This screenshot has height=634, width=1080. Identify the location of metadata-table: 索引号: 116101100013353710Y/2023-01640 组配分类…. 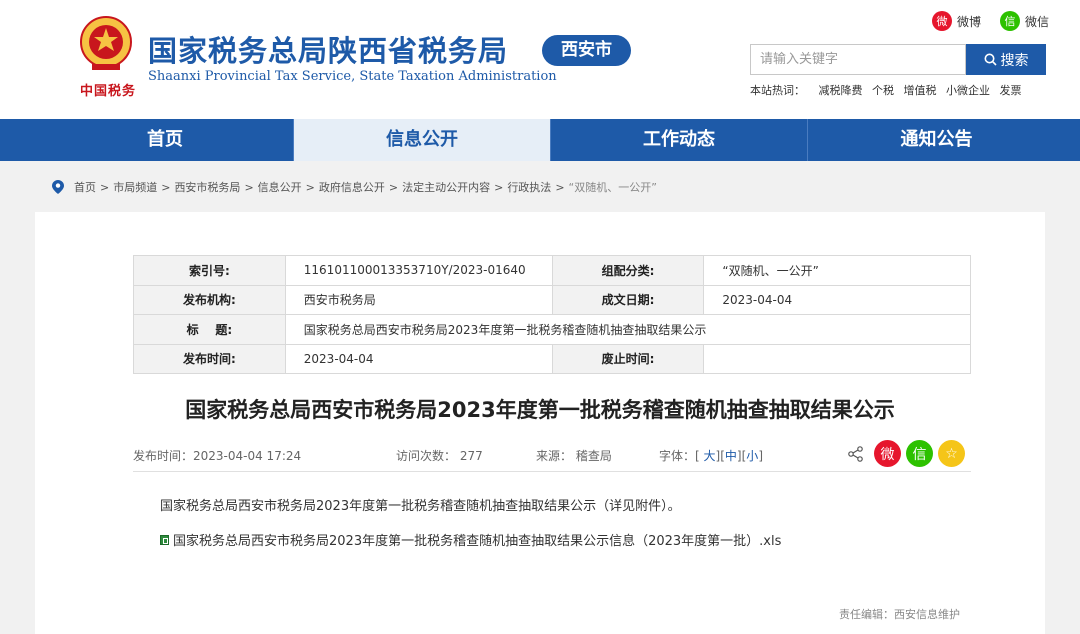
(552, 314).